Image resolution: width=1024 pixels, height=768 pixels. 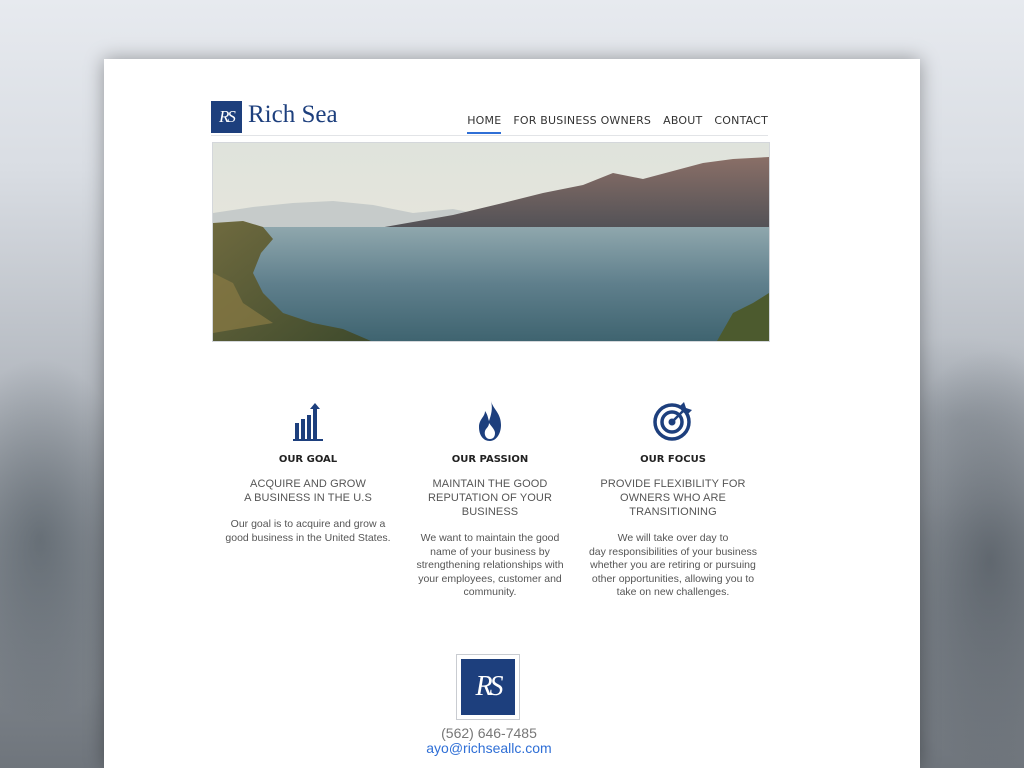 What do you see at coordinates (490, 484) in the screenshot?
I see `subheading-line: MAINTAIN THE GOOD` at bounding box center [490, 484].